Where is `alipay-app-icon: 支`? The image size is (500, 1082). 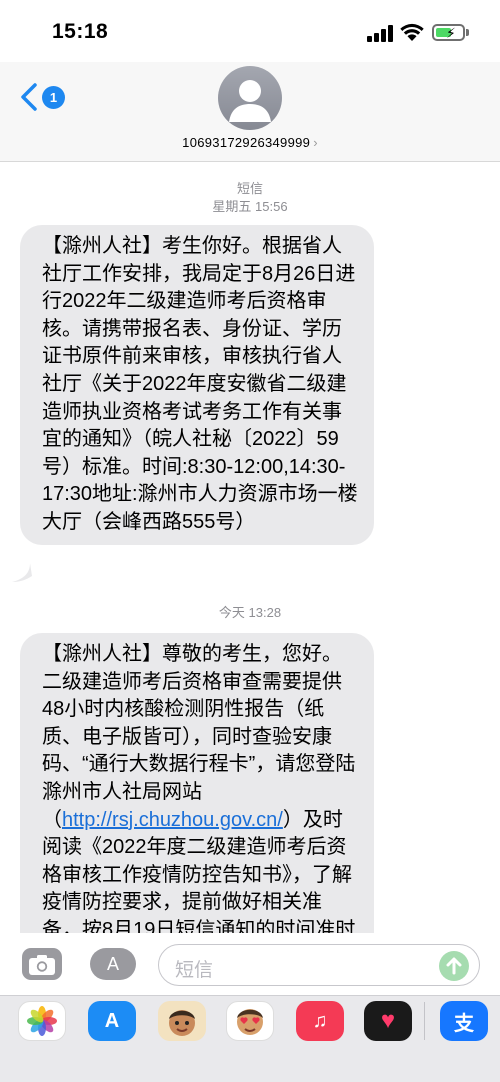
alipay-app-icon: 支 is located at coordinates (464, 1021).